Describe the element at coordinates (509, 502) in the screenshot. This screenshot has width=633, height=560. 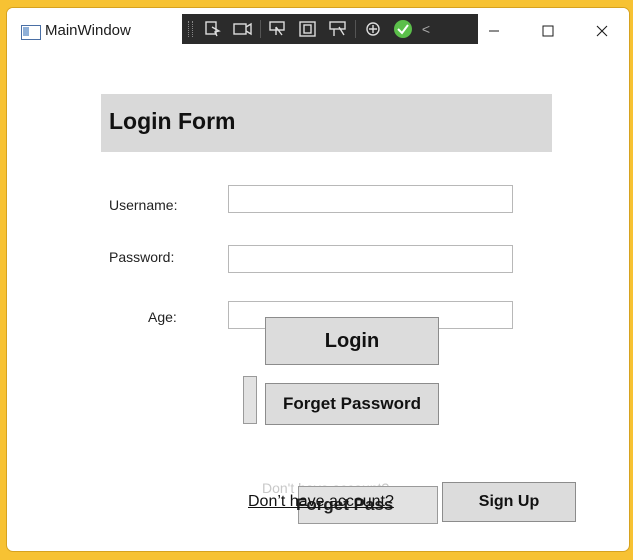
I see `sign-up-button: Sign Up` at that location.